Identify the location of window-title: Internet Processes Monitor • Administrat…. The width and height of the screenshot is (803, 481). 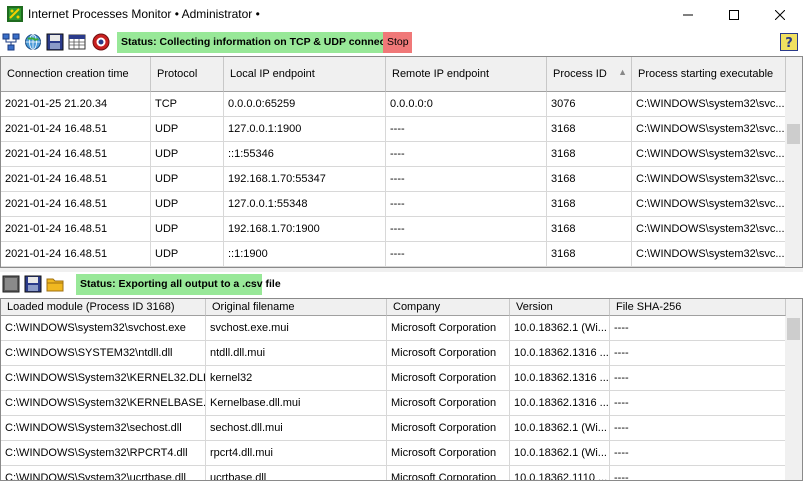
(144, 14).